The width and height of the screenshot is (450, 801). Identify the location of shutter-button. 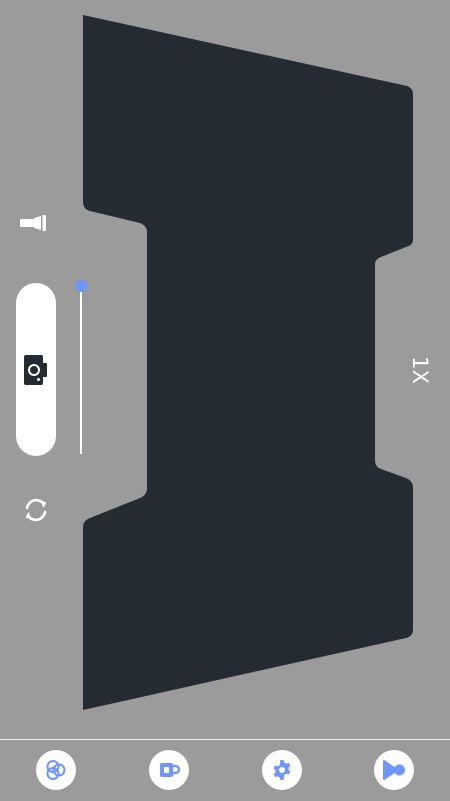
(36, 369).